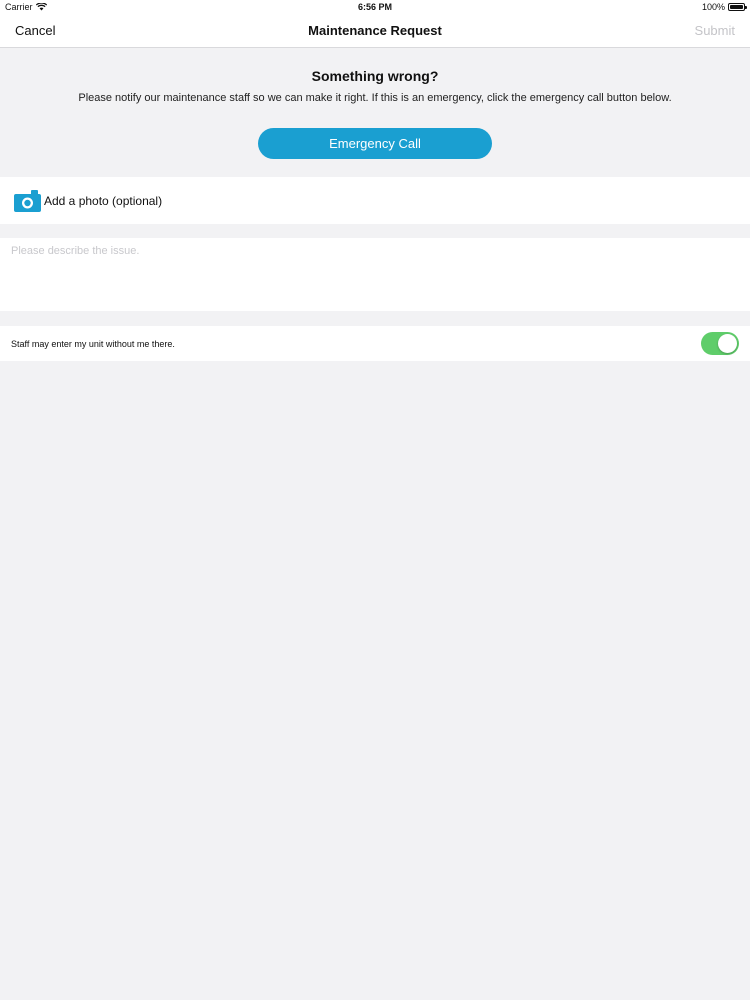  What do you see at coordinates (375, 200) in the screenshot?
I see `add-photo-row: Add a photo (optional)` at bounding box center [375, 200].